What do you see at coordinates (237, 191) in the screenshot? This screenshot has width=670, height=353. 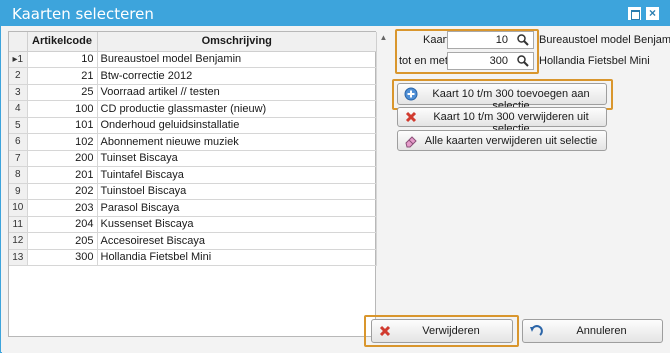 I see `omschrijving-cell: Tuinstoel Biscaya` at bounding box center [237, 191].